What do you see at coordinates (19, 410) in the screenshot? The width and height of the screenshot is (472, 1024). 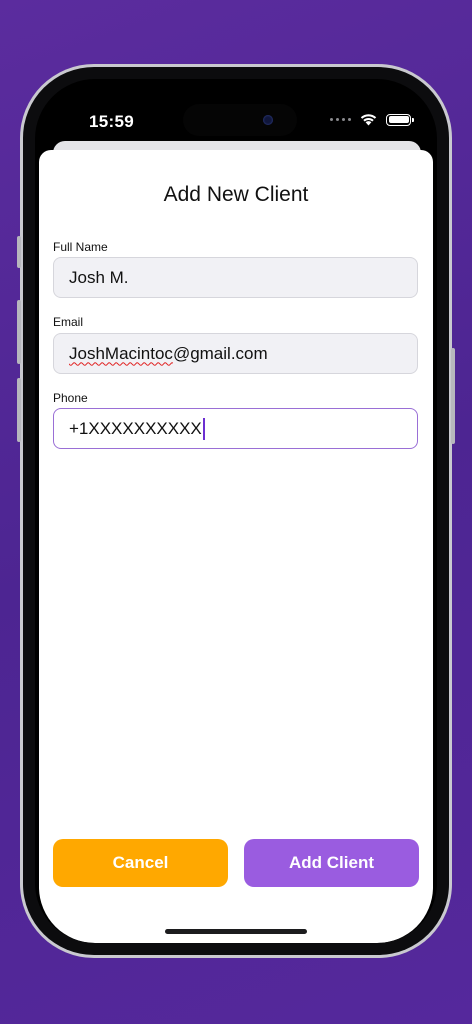 I see `volume-down-button` at bounding box center [19, 410].